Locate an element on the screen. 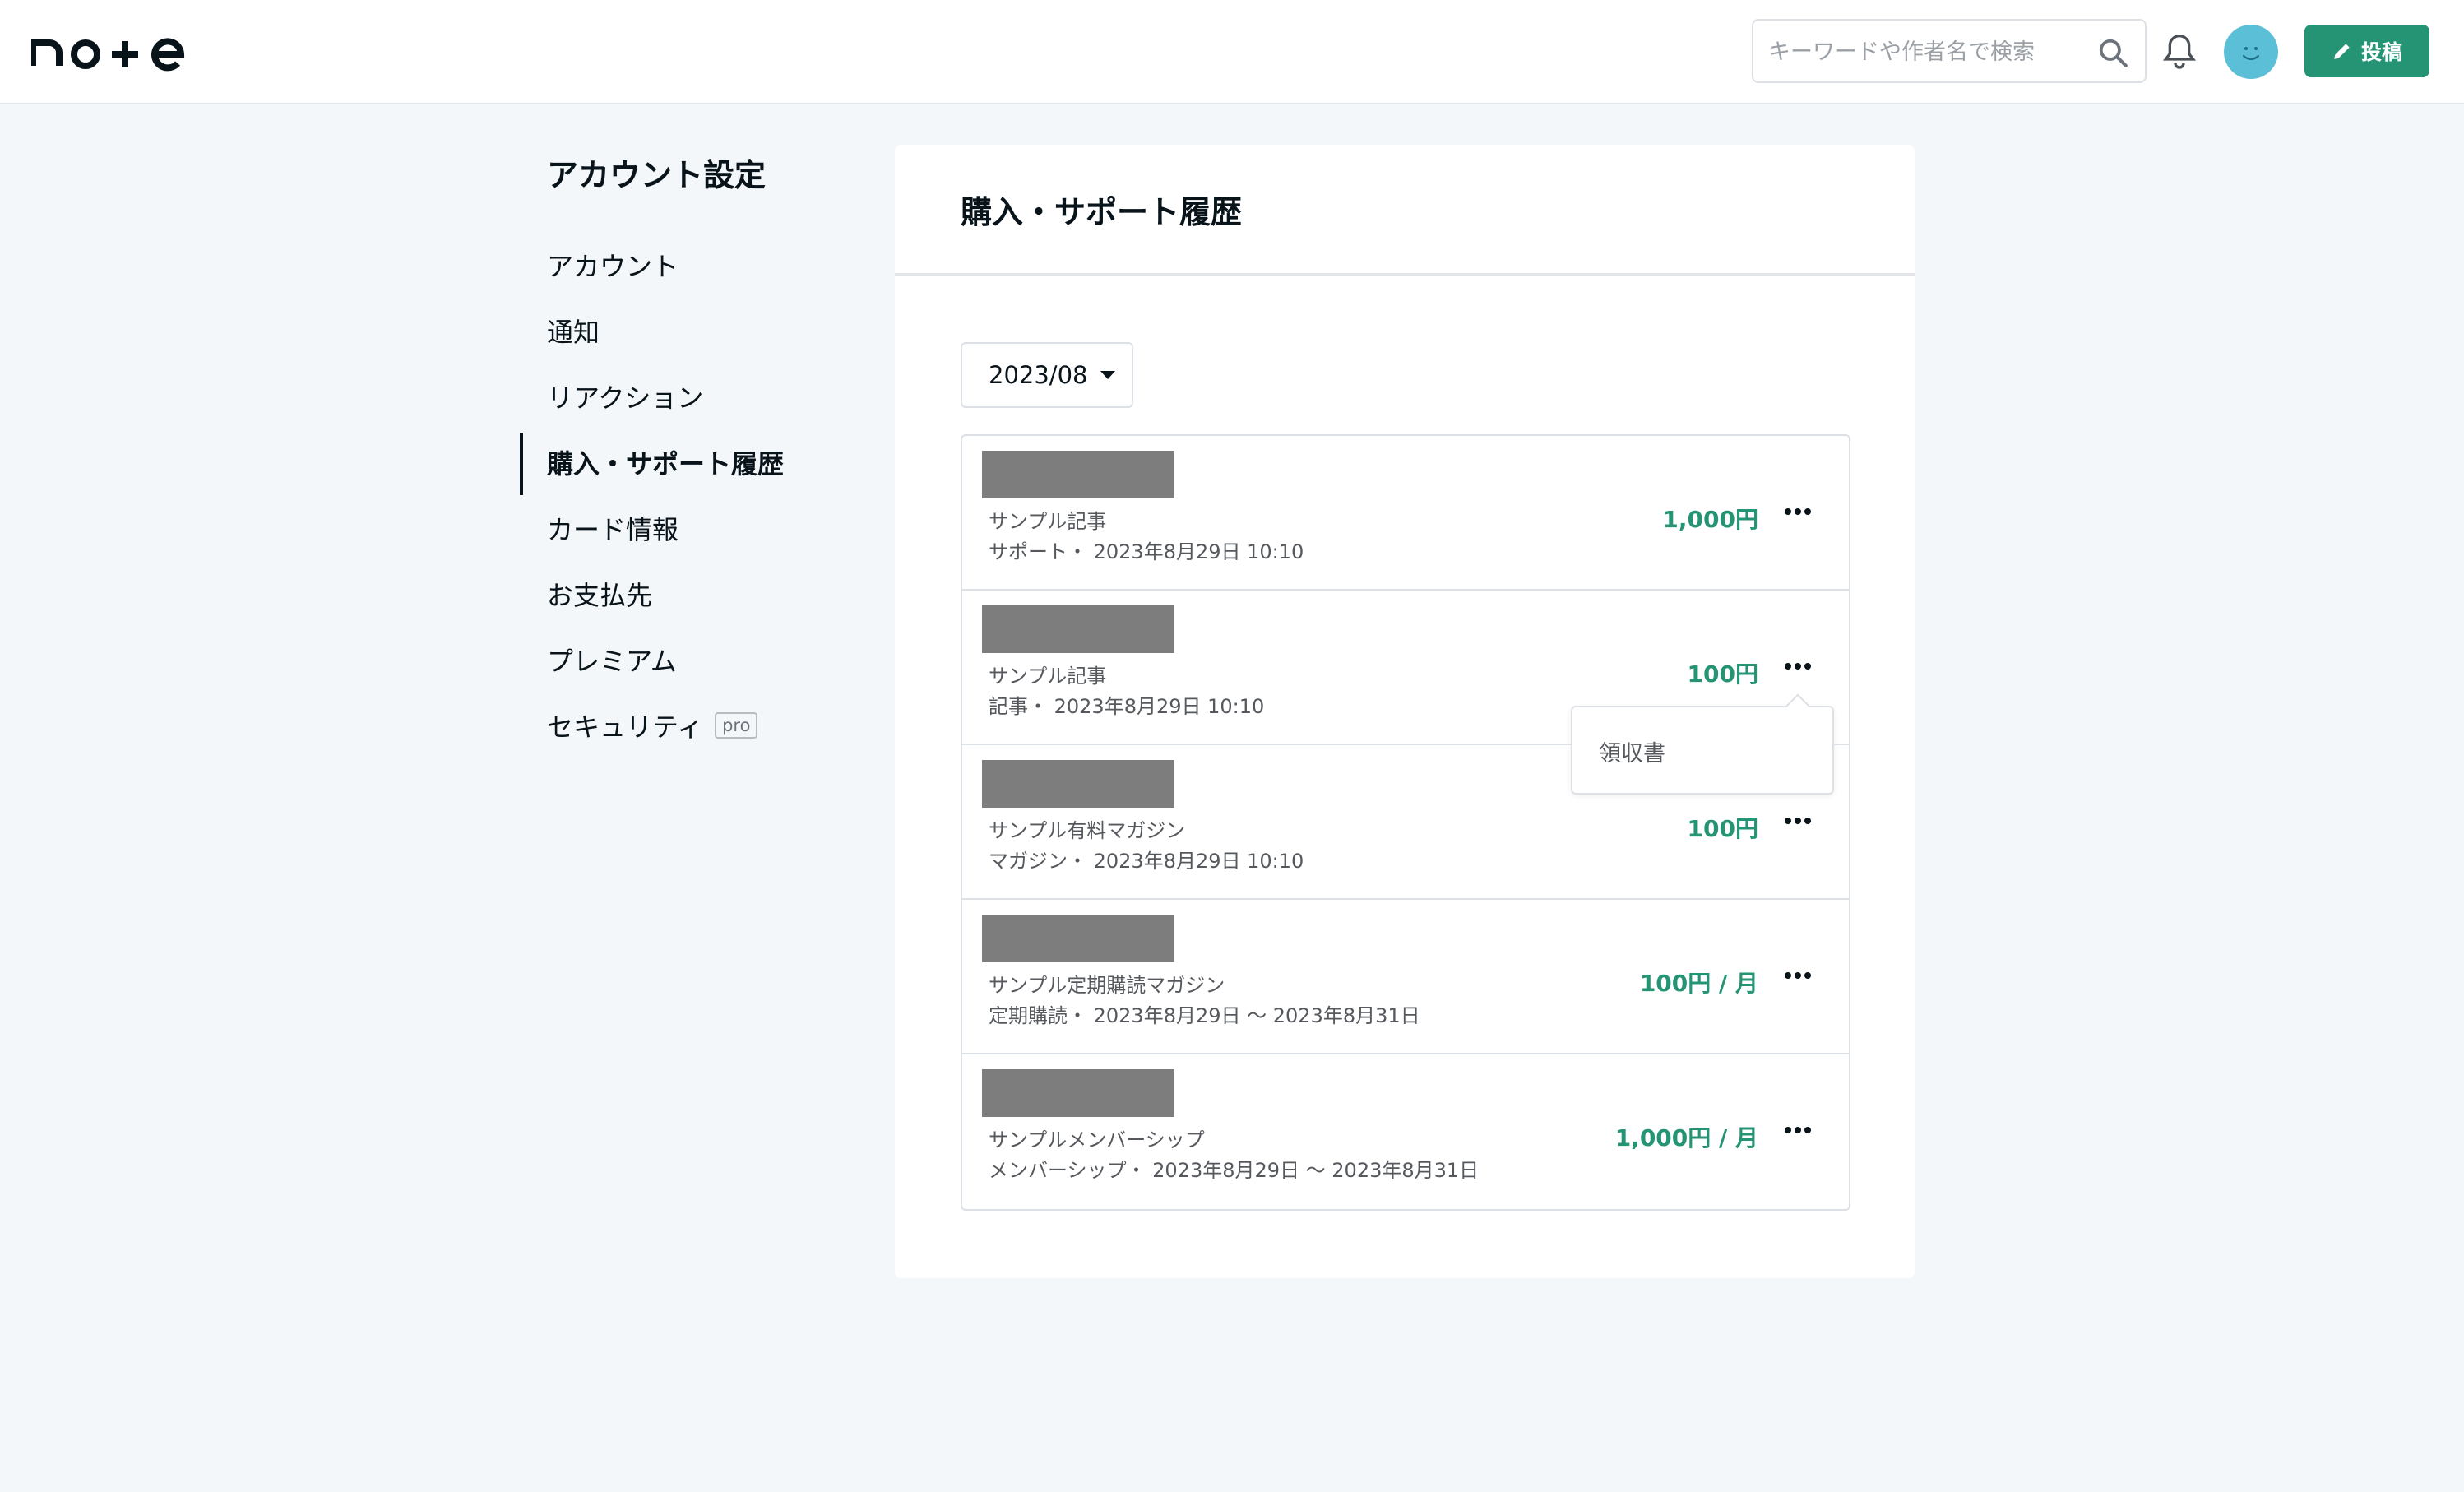 The width and height of the screenshot is (2464, 1492). sidebar-item-label: 通知 is located at coordinates (573, 332).